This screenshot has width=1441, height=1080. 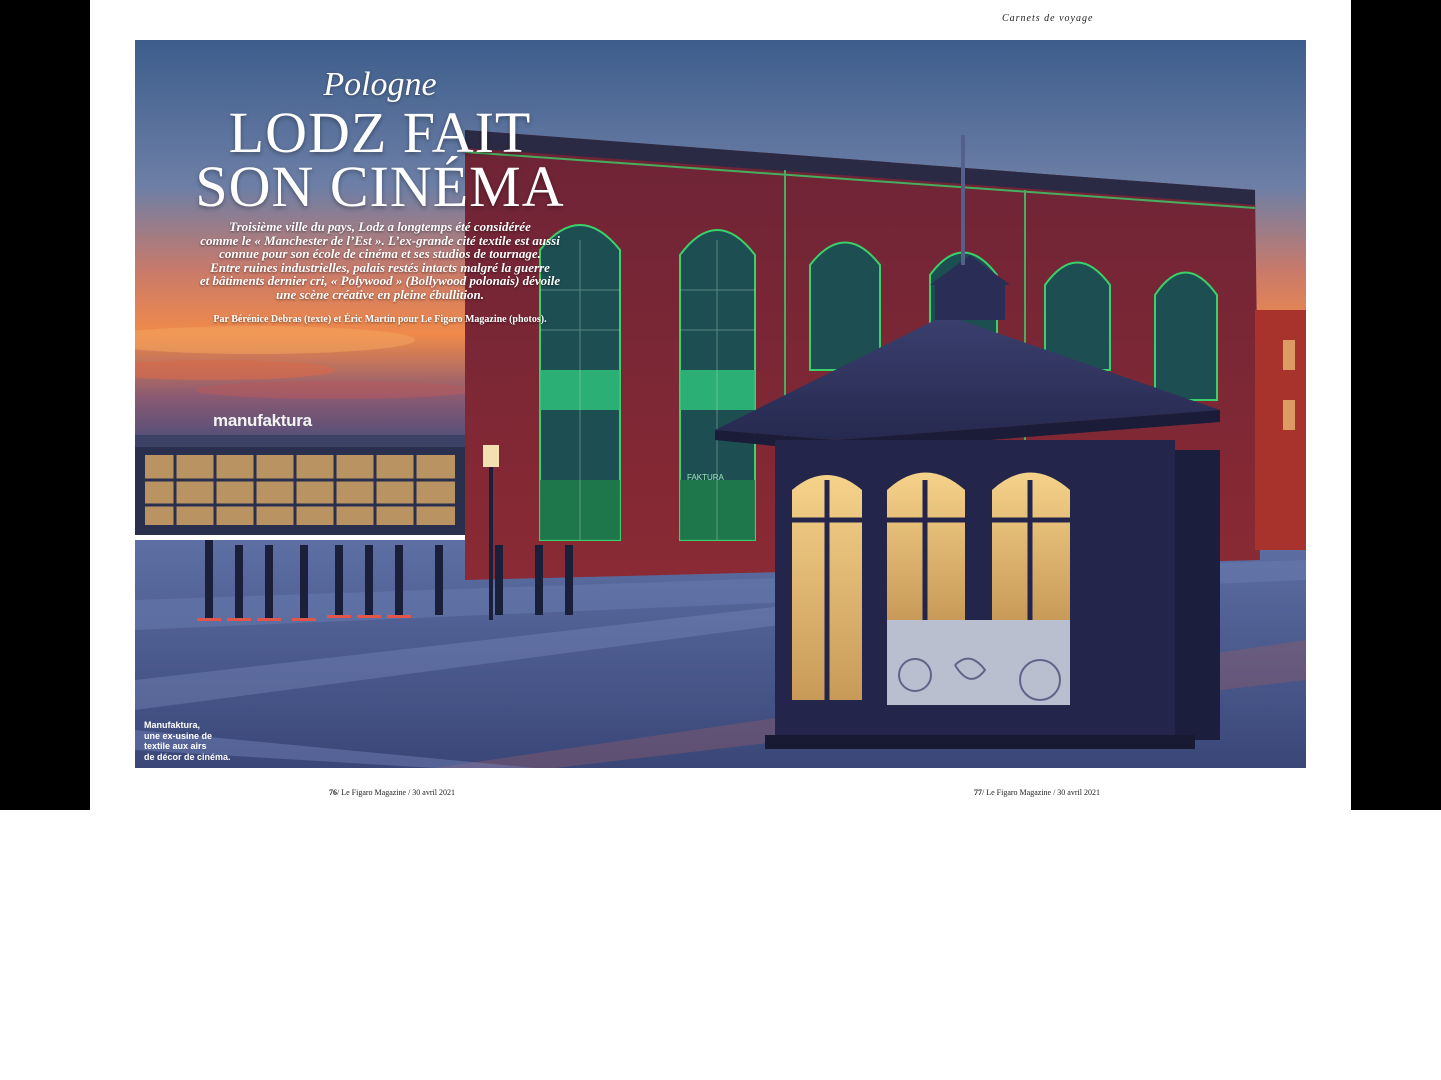 What do you see at coordinates (396, 792) in the screenshot?
I see `folio-text-left: / Le Figaro Magazine / 30 avril 2021` at bounding box center [396, 792].